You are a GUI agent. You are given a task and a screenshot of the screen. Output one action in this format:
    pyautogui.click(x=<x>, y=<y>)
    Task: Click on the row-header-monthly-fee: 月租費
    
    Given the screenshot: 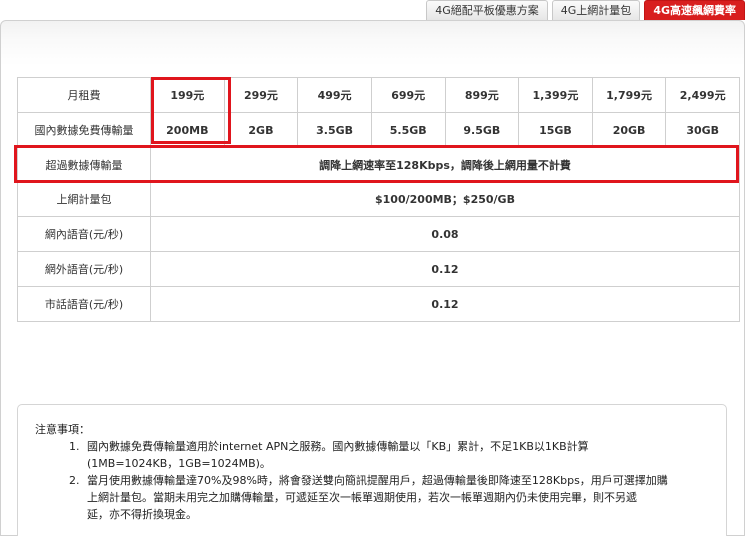 What is the action you would take?
    pyautogui.click(x=84, y=95)
    